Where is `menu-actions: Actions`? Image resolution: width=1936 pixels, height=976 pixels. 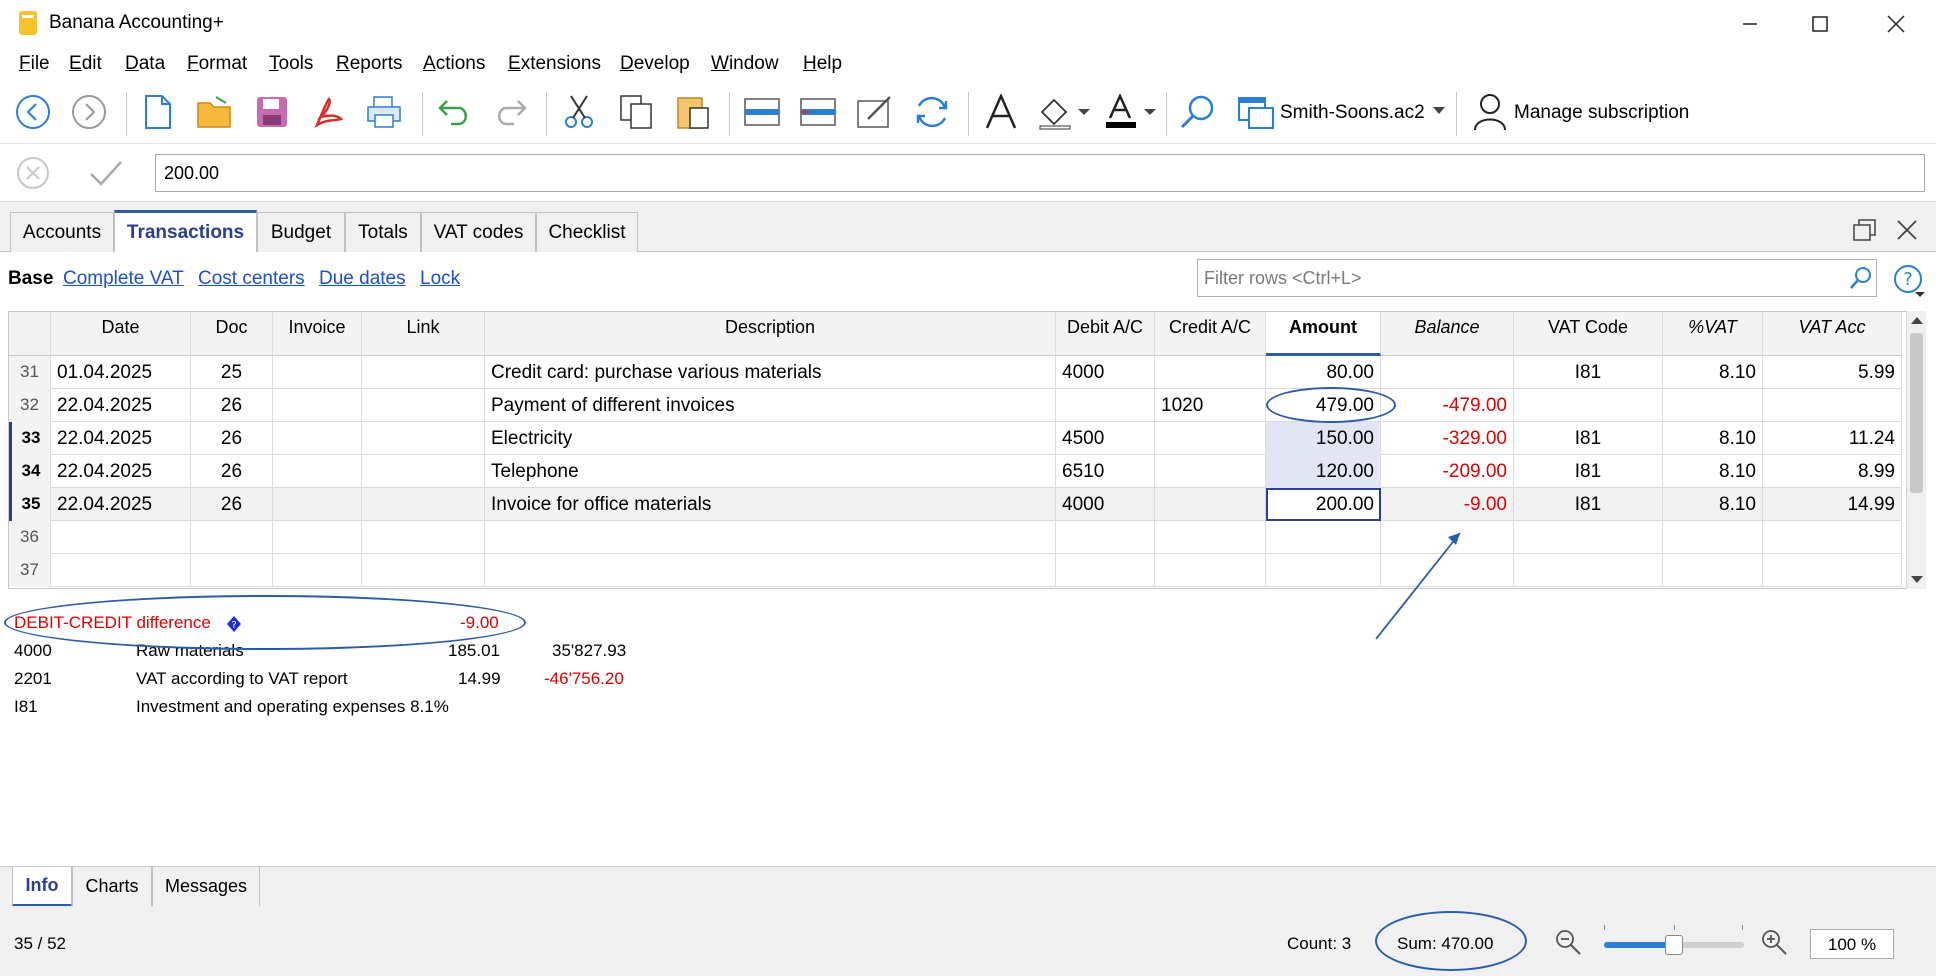
menu-actions: Actions is located at coordinates (454, 64).